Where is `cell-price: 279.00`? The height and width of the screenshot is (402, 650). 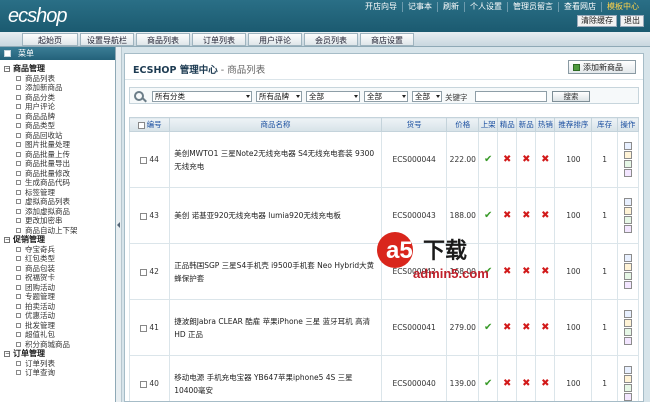 cell-price: 279.00 is located at coordinates (463, 327).